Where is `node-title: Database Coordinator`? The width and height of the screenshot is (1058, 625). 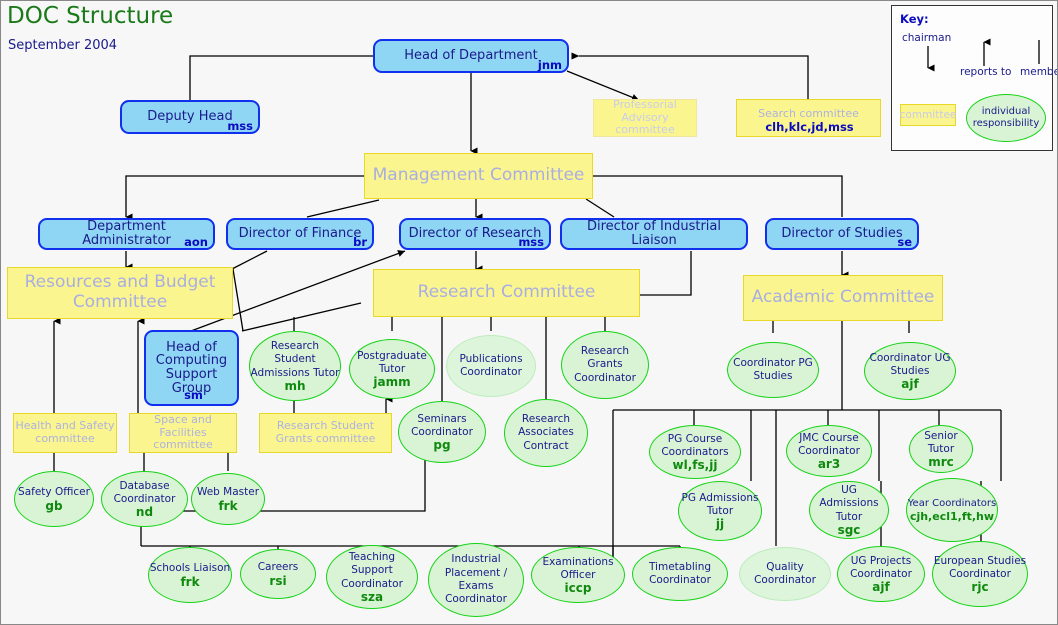 node-title: Database Coordinator is located at coordinates (144, 492).